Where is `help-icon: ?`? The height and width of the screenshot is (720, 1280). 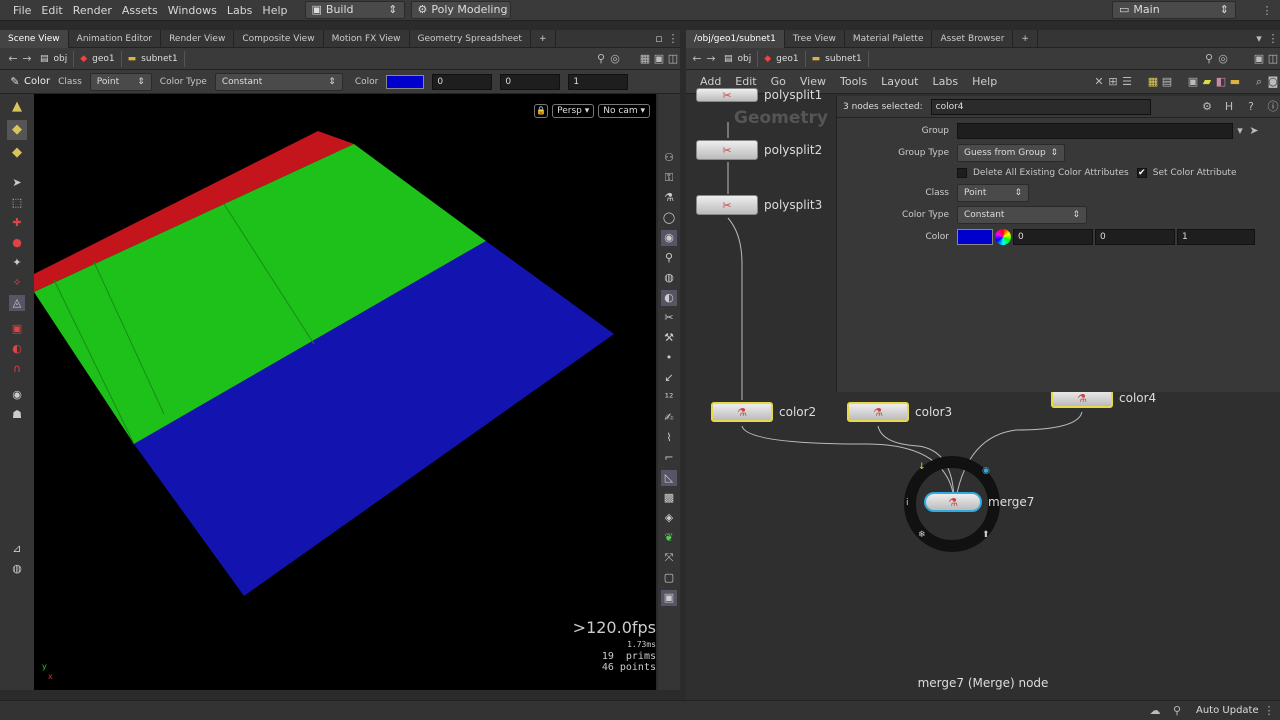 help-icon: ? is located at coordinates (1251, 107).